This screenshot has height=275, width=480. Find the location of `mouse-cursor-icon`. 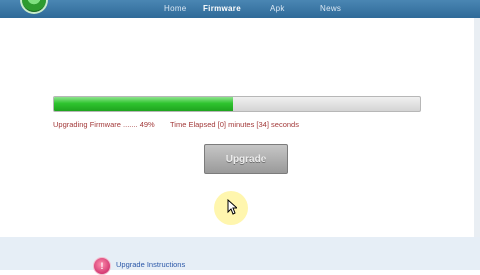

mouse-cursor-icon is located at coordinates (232, 207).